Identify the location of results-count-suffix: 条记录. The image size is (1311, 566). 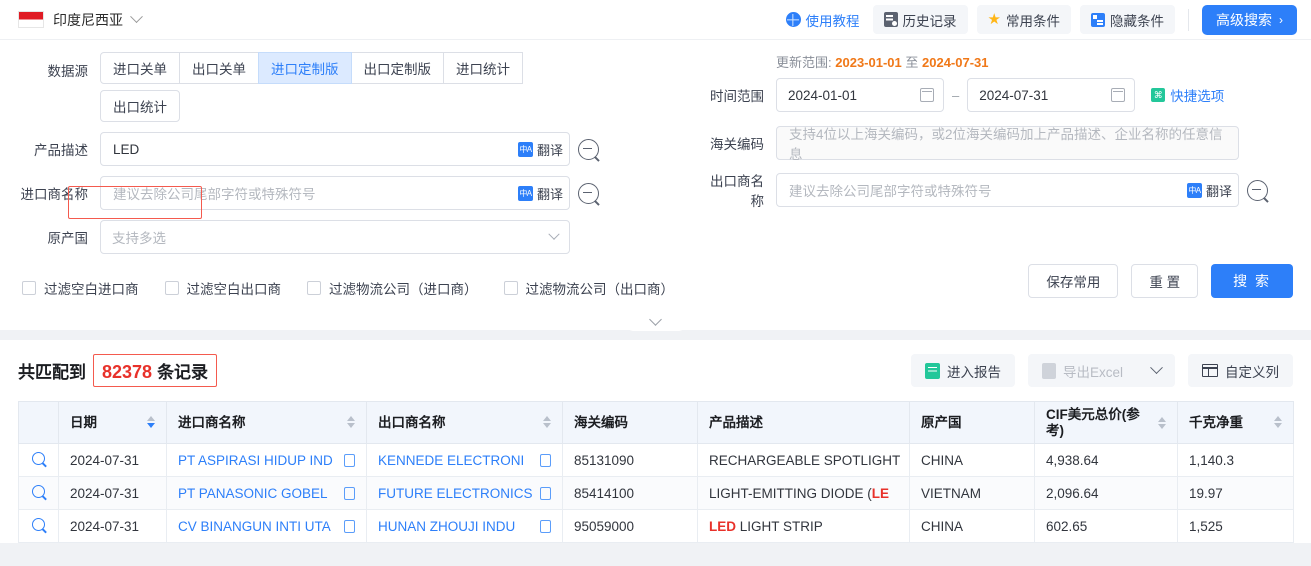
(183, 372).